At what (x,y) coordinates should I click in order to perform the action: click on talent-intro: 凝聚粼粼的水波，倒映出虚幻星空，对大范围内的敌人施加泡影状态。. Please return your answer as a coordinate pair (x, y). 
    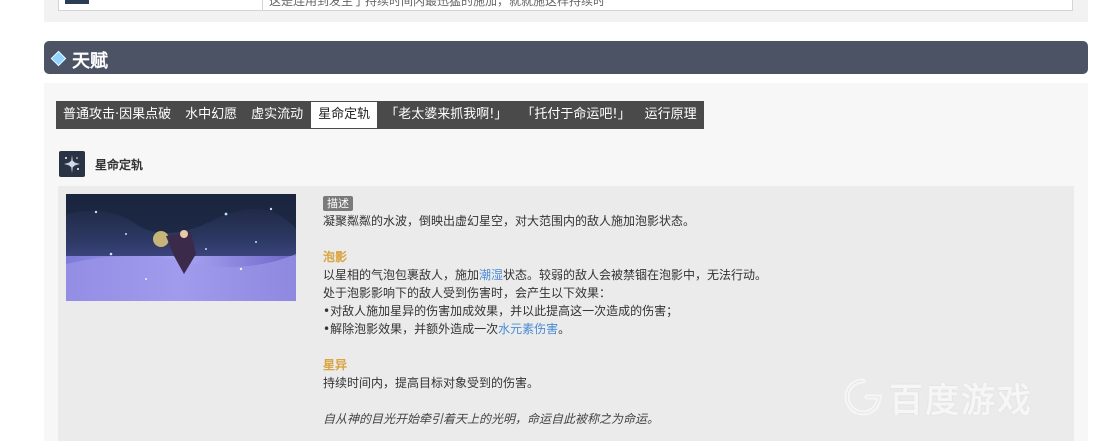
    Looking at the image, I should click on (509, 221).